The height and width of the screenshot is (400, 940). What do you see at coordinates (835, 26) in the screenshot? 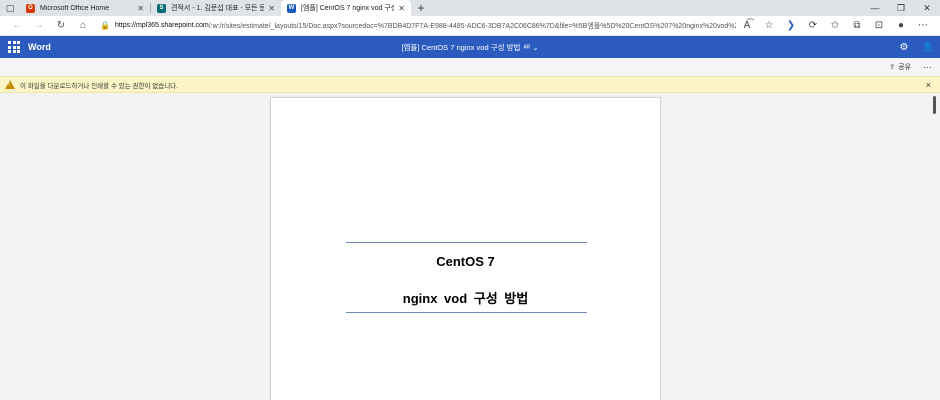
I see `favorites-icon: ✩` at bounding box center [835, 26].